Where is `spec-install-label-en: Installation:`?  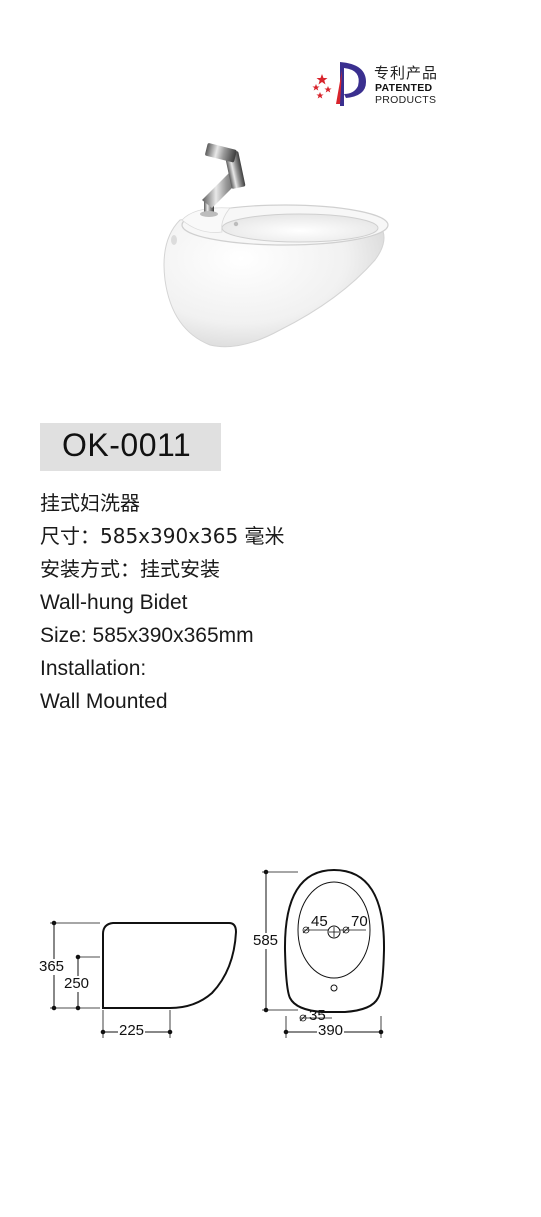 spec-install-label-en: Installation: is located at coordinates (93, 668).